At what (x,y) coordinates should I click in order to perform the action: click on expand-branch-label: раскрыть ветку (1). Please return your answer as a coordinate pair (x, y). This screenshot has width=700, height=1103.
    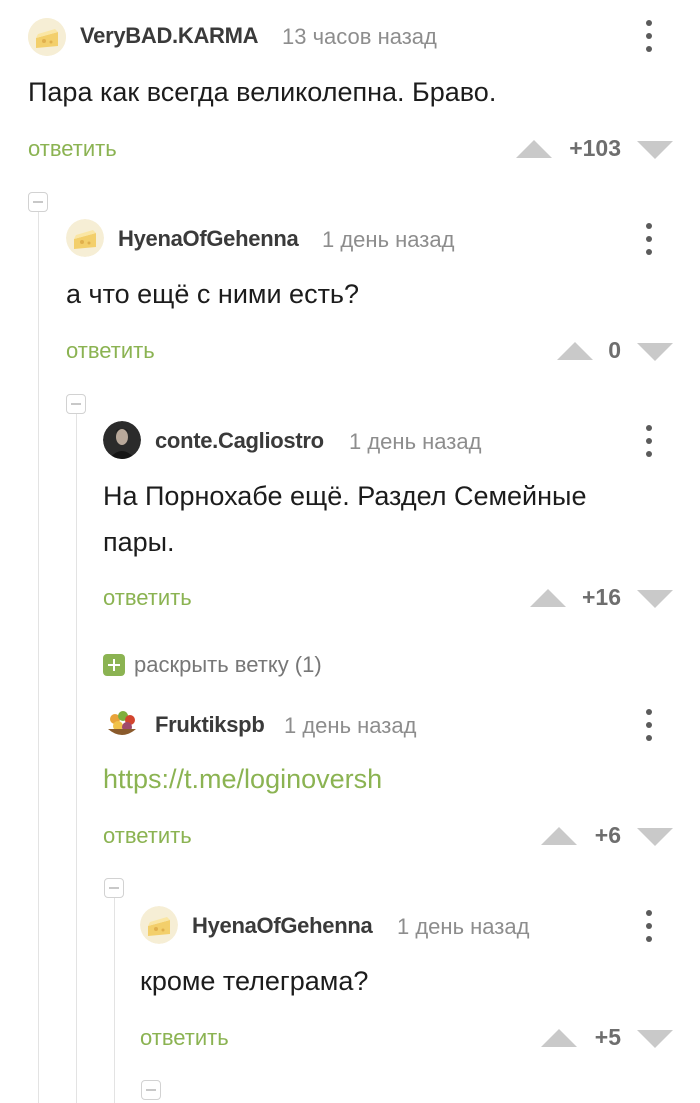
    Looking at the image, I should click on (228, 665).